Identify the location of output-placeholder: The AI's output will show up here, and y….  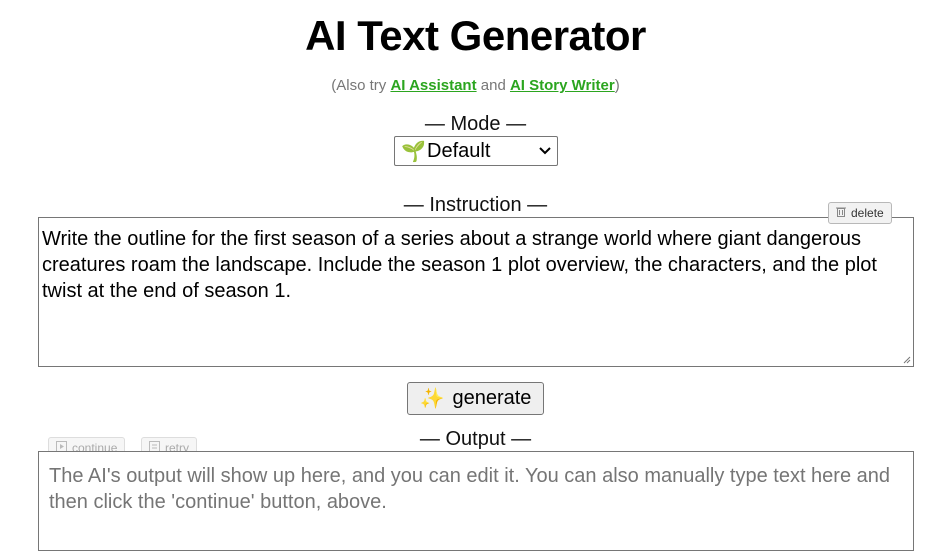
(470, 489).